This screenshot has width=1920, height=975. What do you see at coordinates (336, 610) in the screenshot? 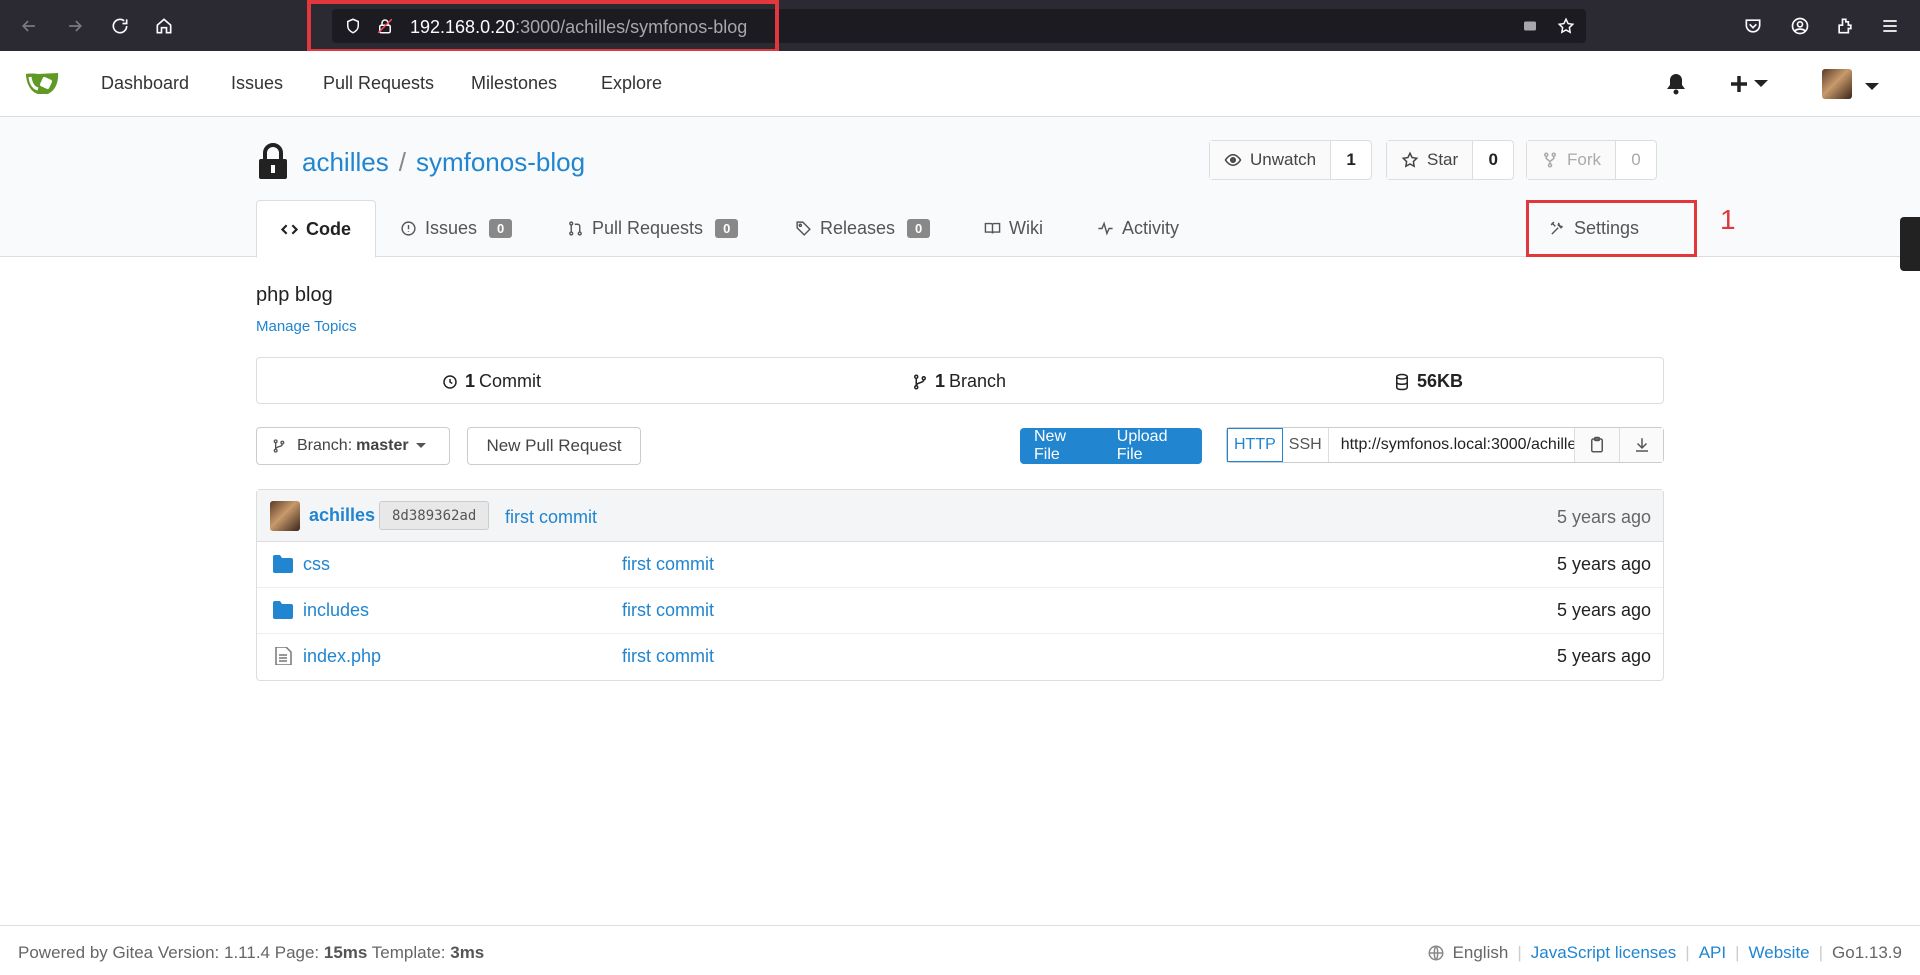
I see `file-name-link: includes` at bounding box center [336, 610].